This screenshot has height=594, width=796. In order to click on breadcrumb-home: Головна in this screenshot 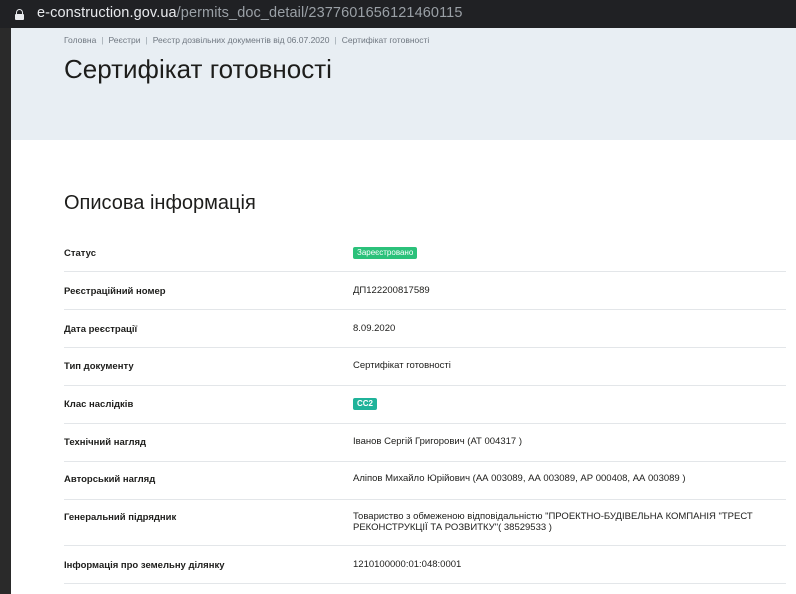, I will do `click(80, 40)`.